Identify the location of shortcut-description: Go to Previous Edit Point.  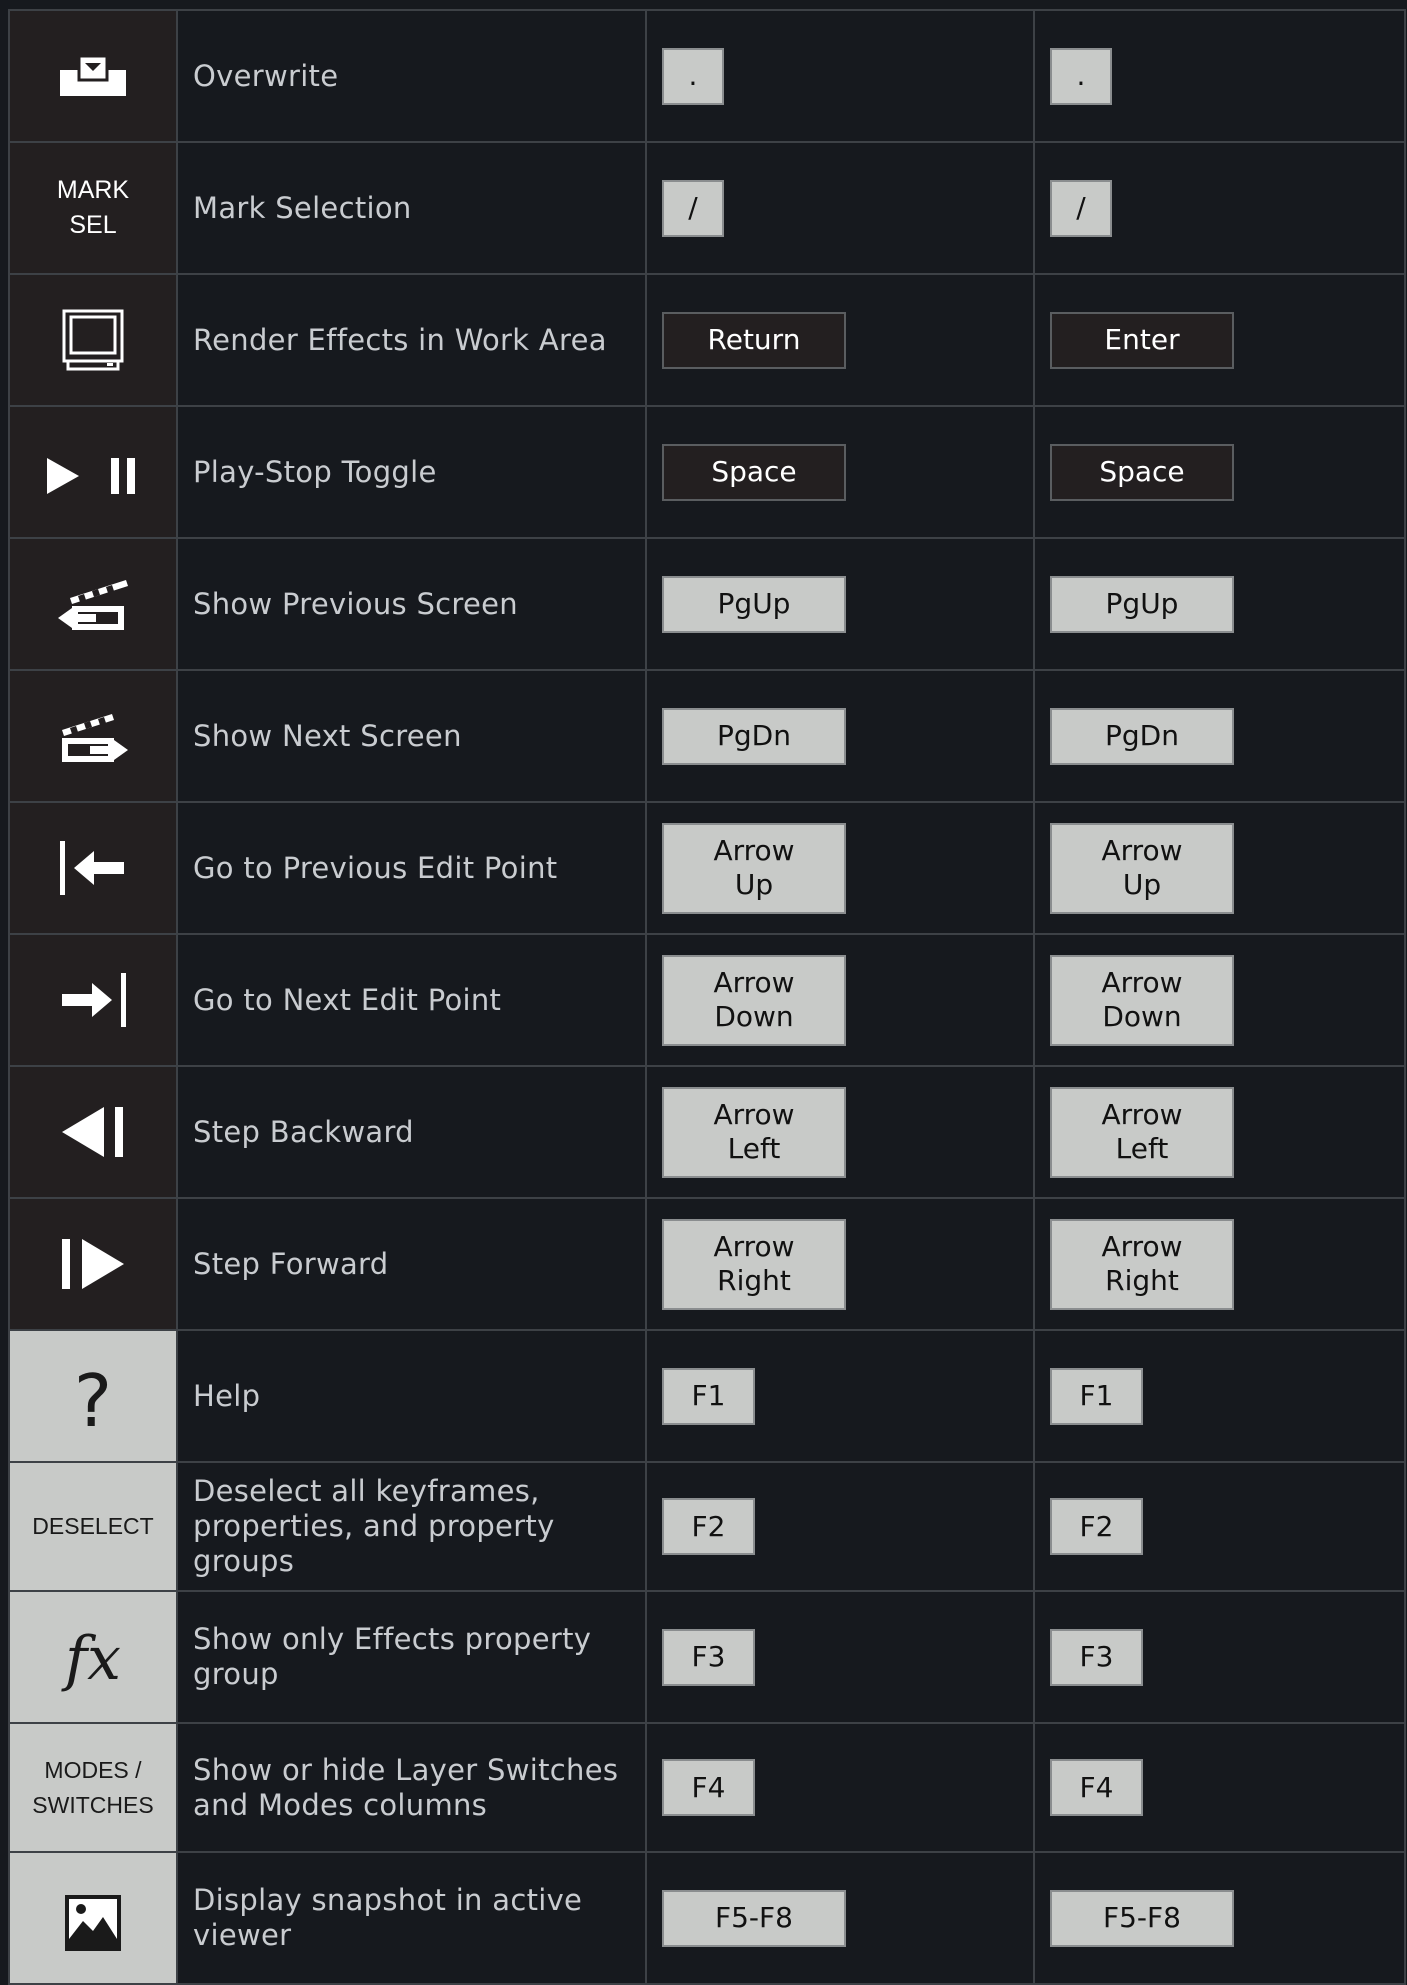
(412, 869).